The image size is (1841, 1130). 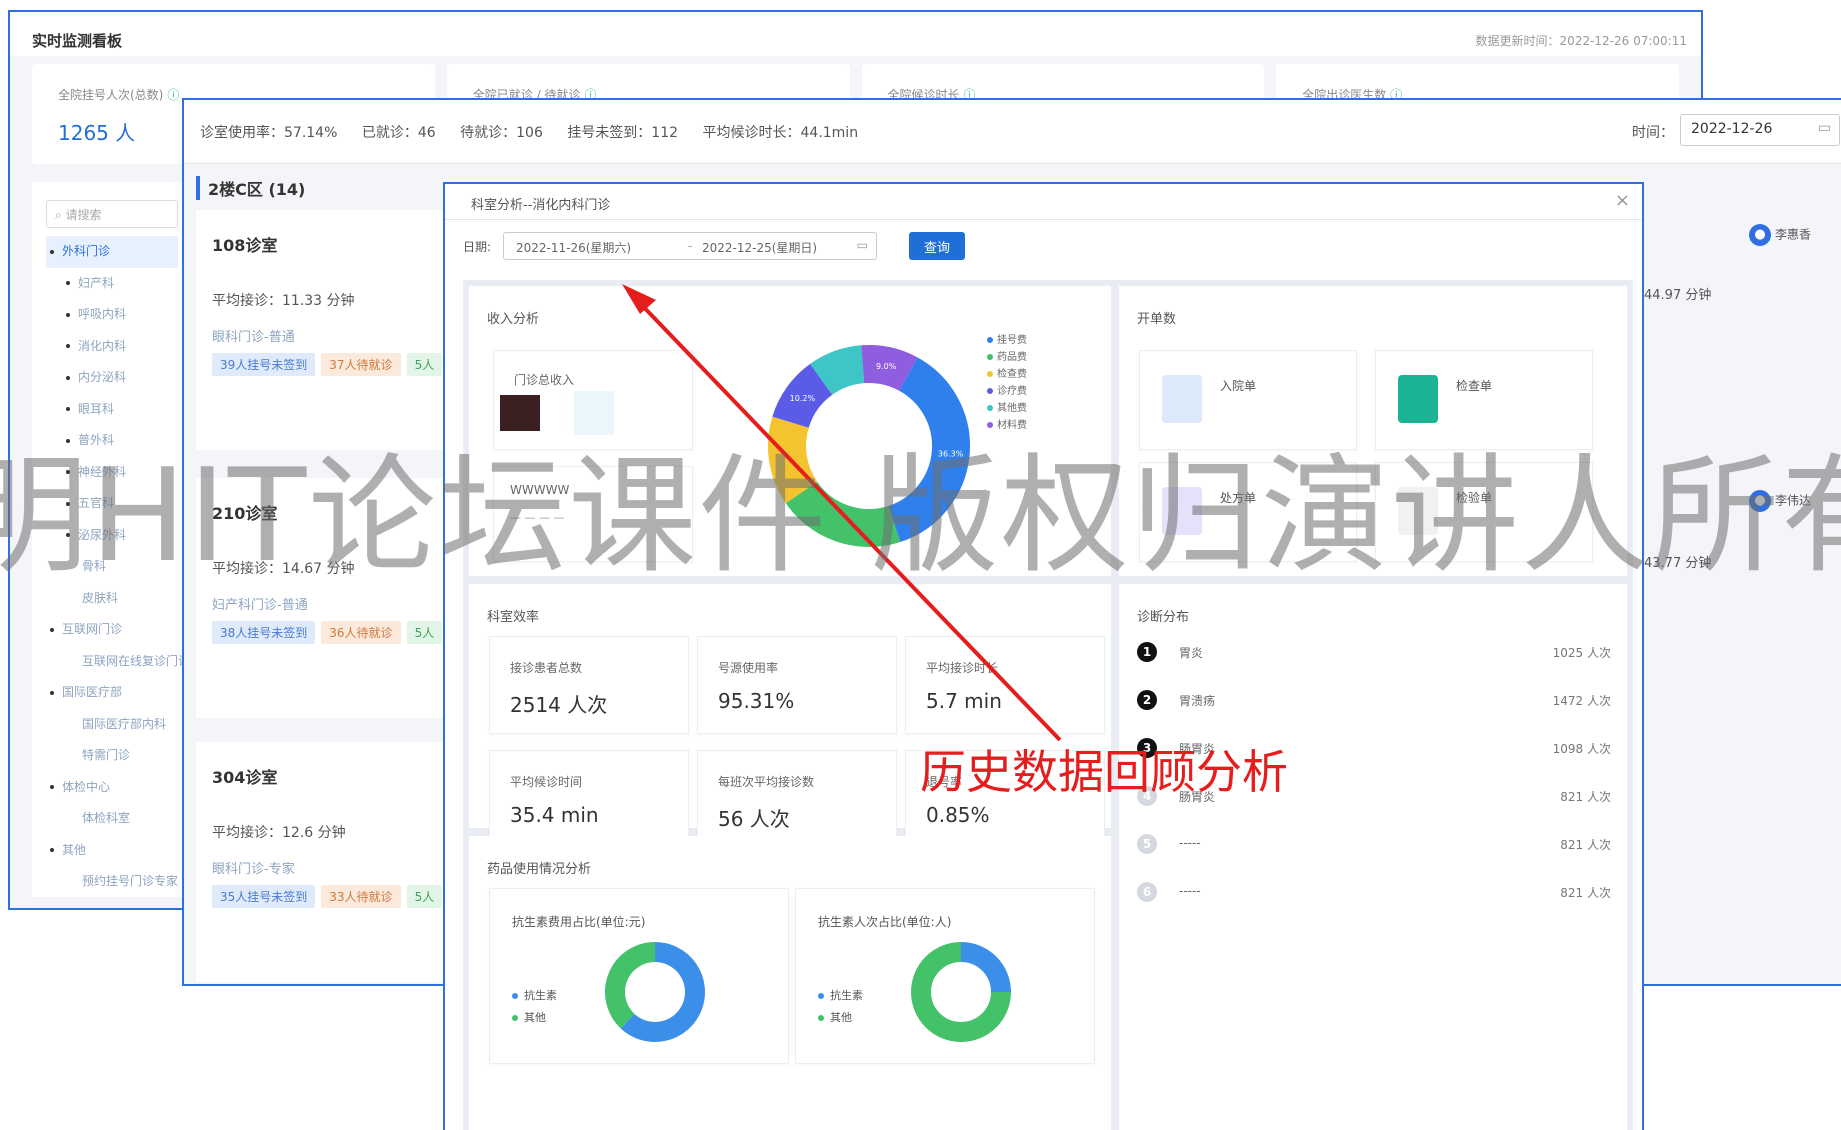 I want to click on kpi-card: 接诊患者总数 2514 人次, so click(x=589, y=685).